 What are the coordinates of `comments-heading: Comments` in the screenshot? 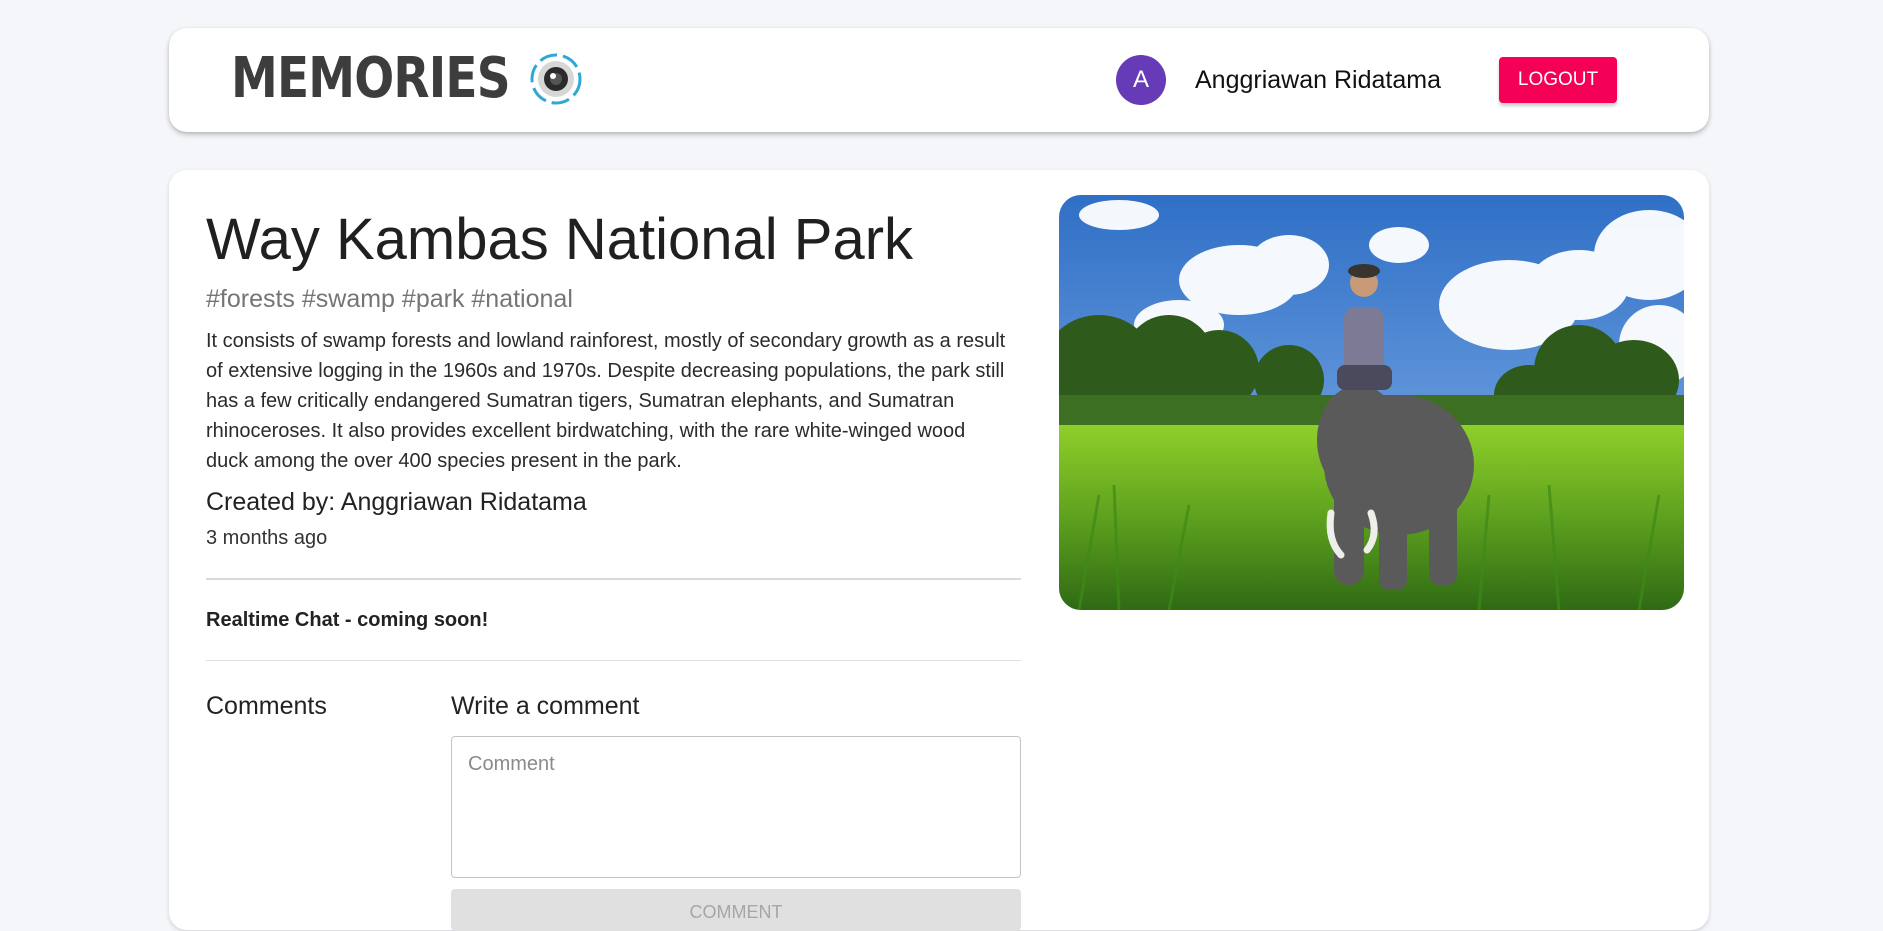 It's located at (266, 706).